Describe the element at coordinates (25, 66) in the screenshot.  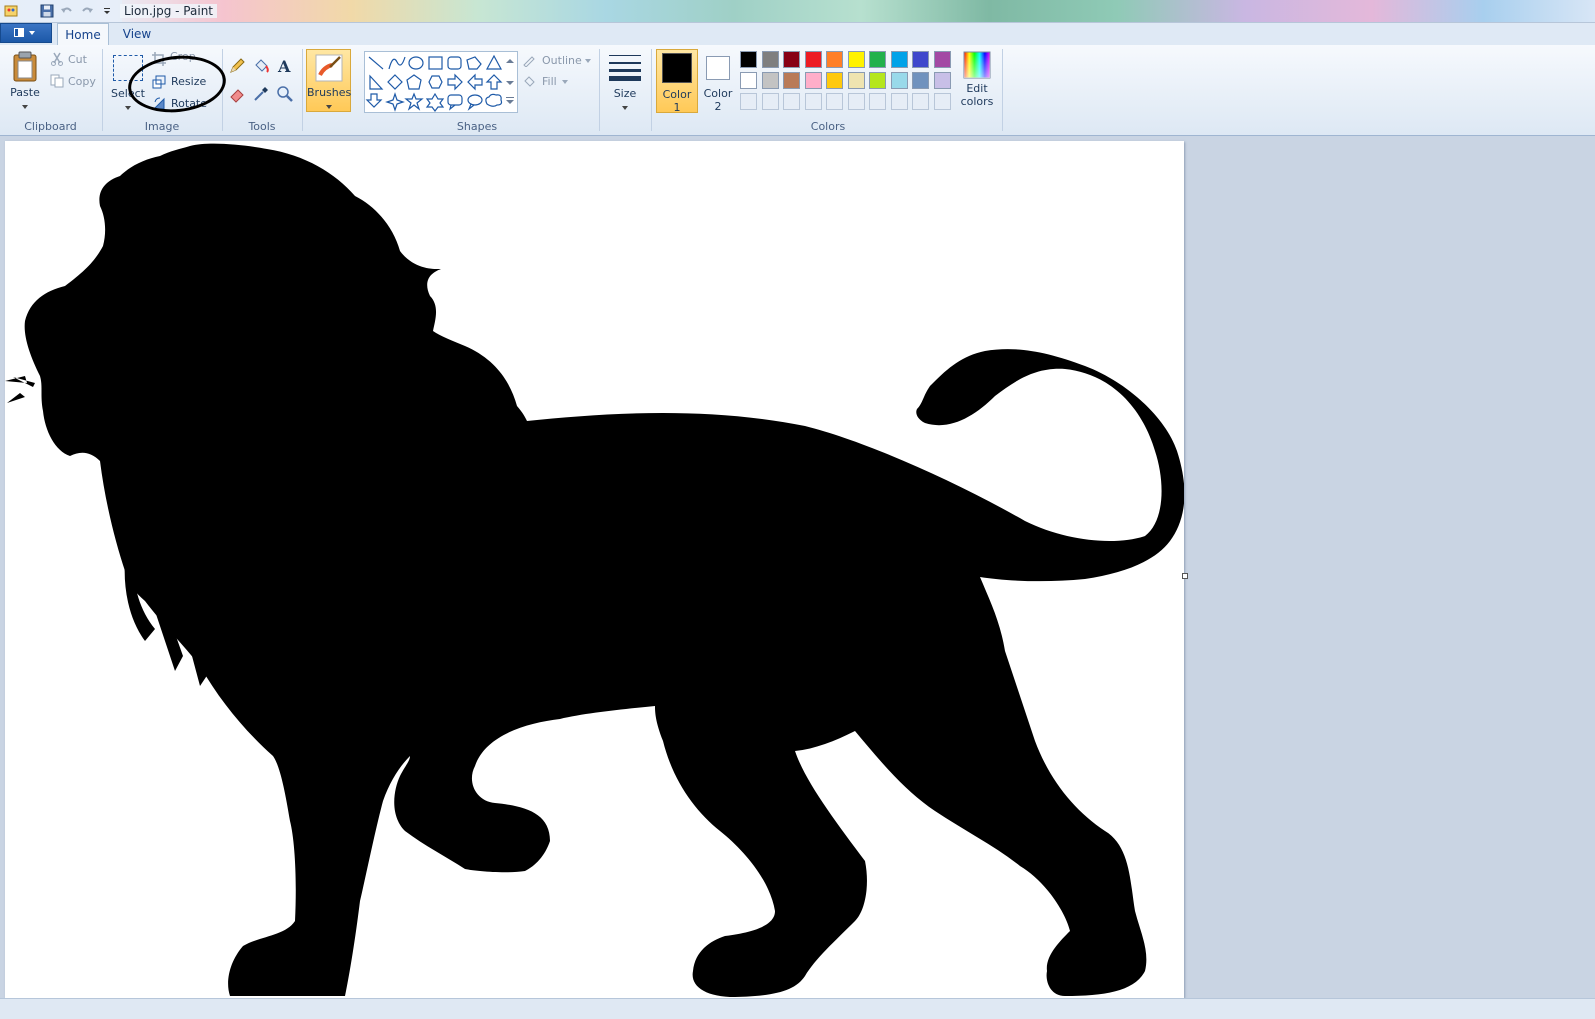
I see `paste-icon` at that location.